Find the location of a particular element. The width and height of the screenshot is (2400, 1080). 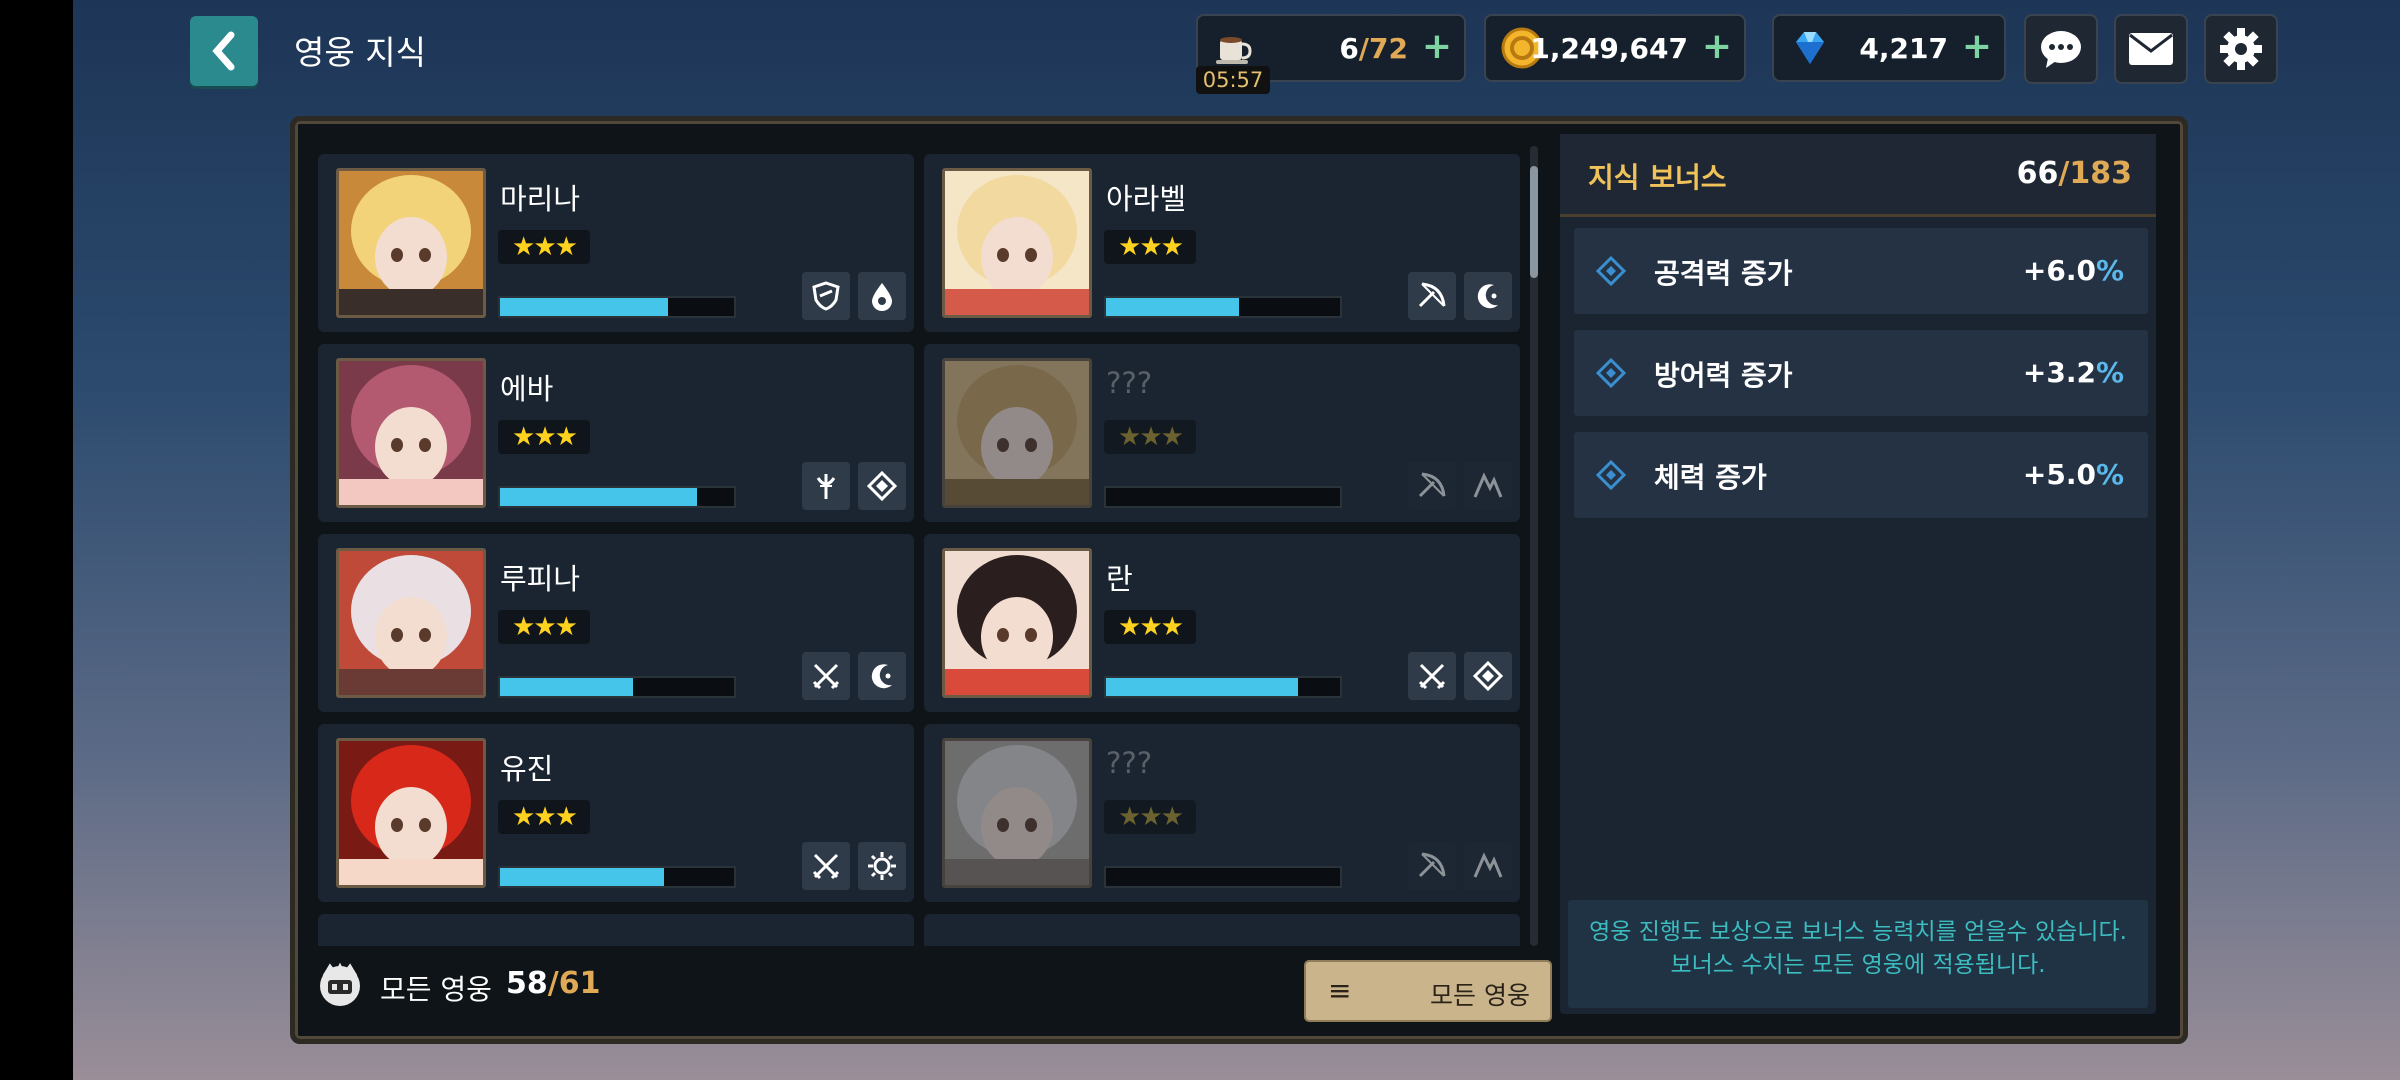

gem-amount: 4,217 is located at coordinates (1903, 48).